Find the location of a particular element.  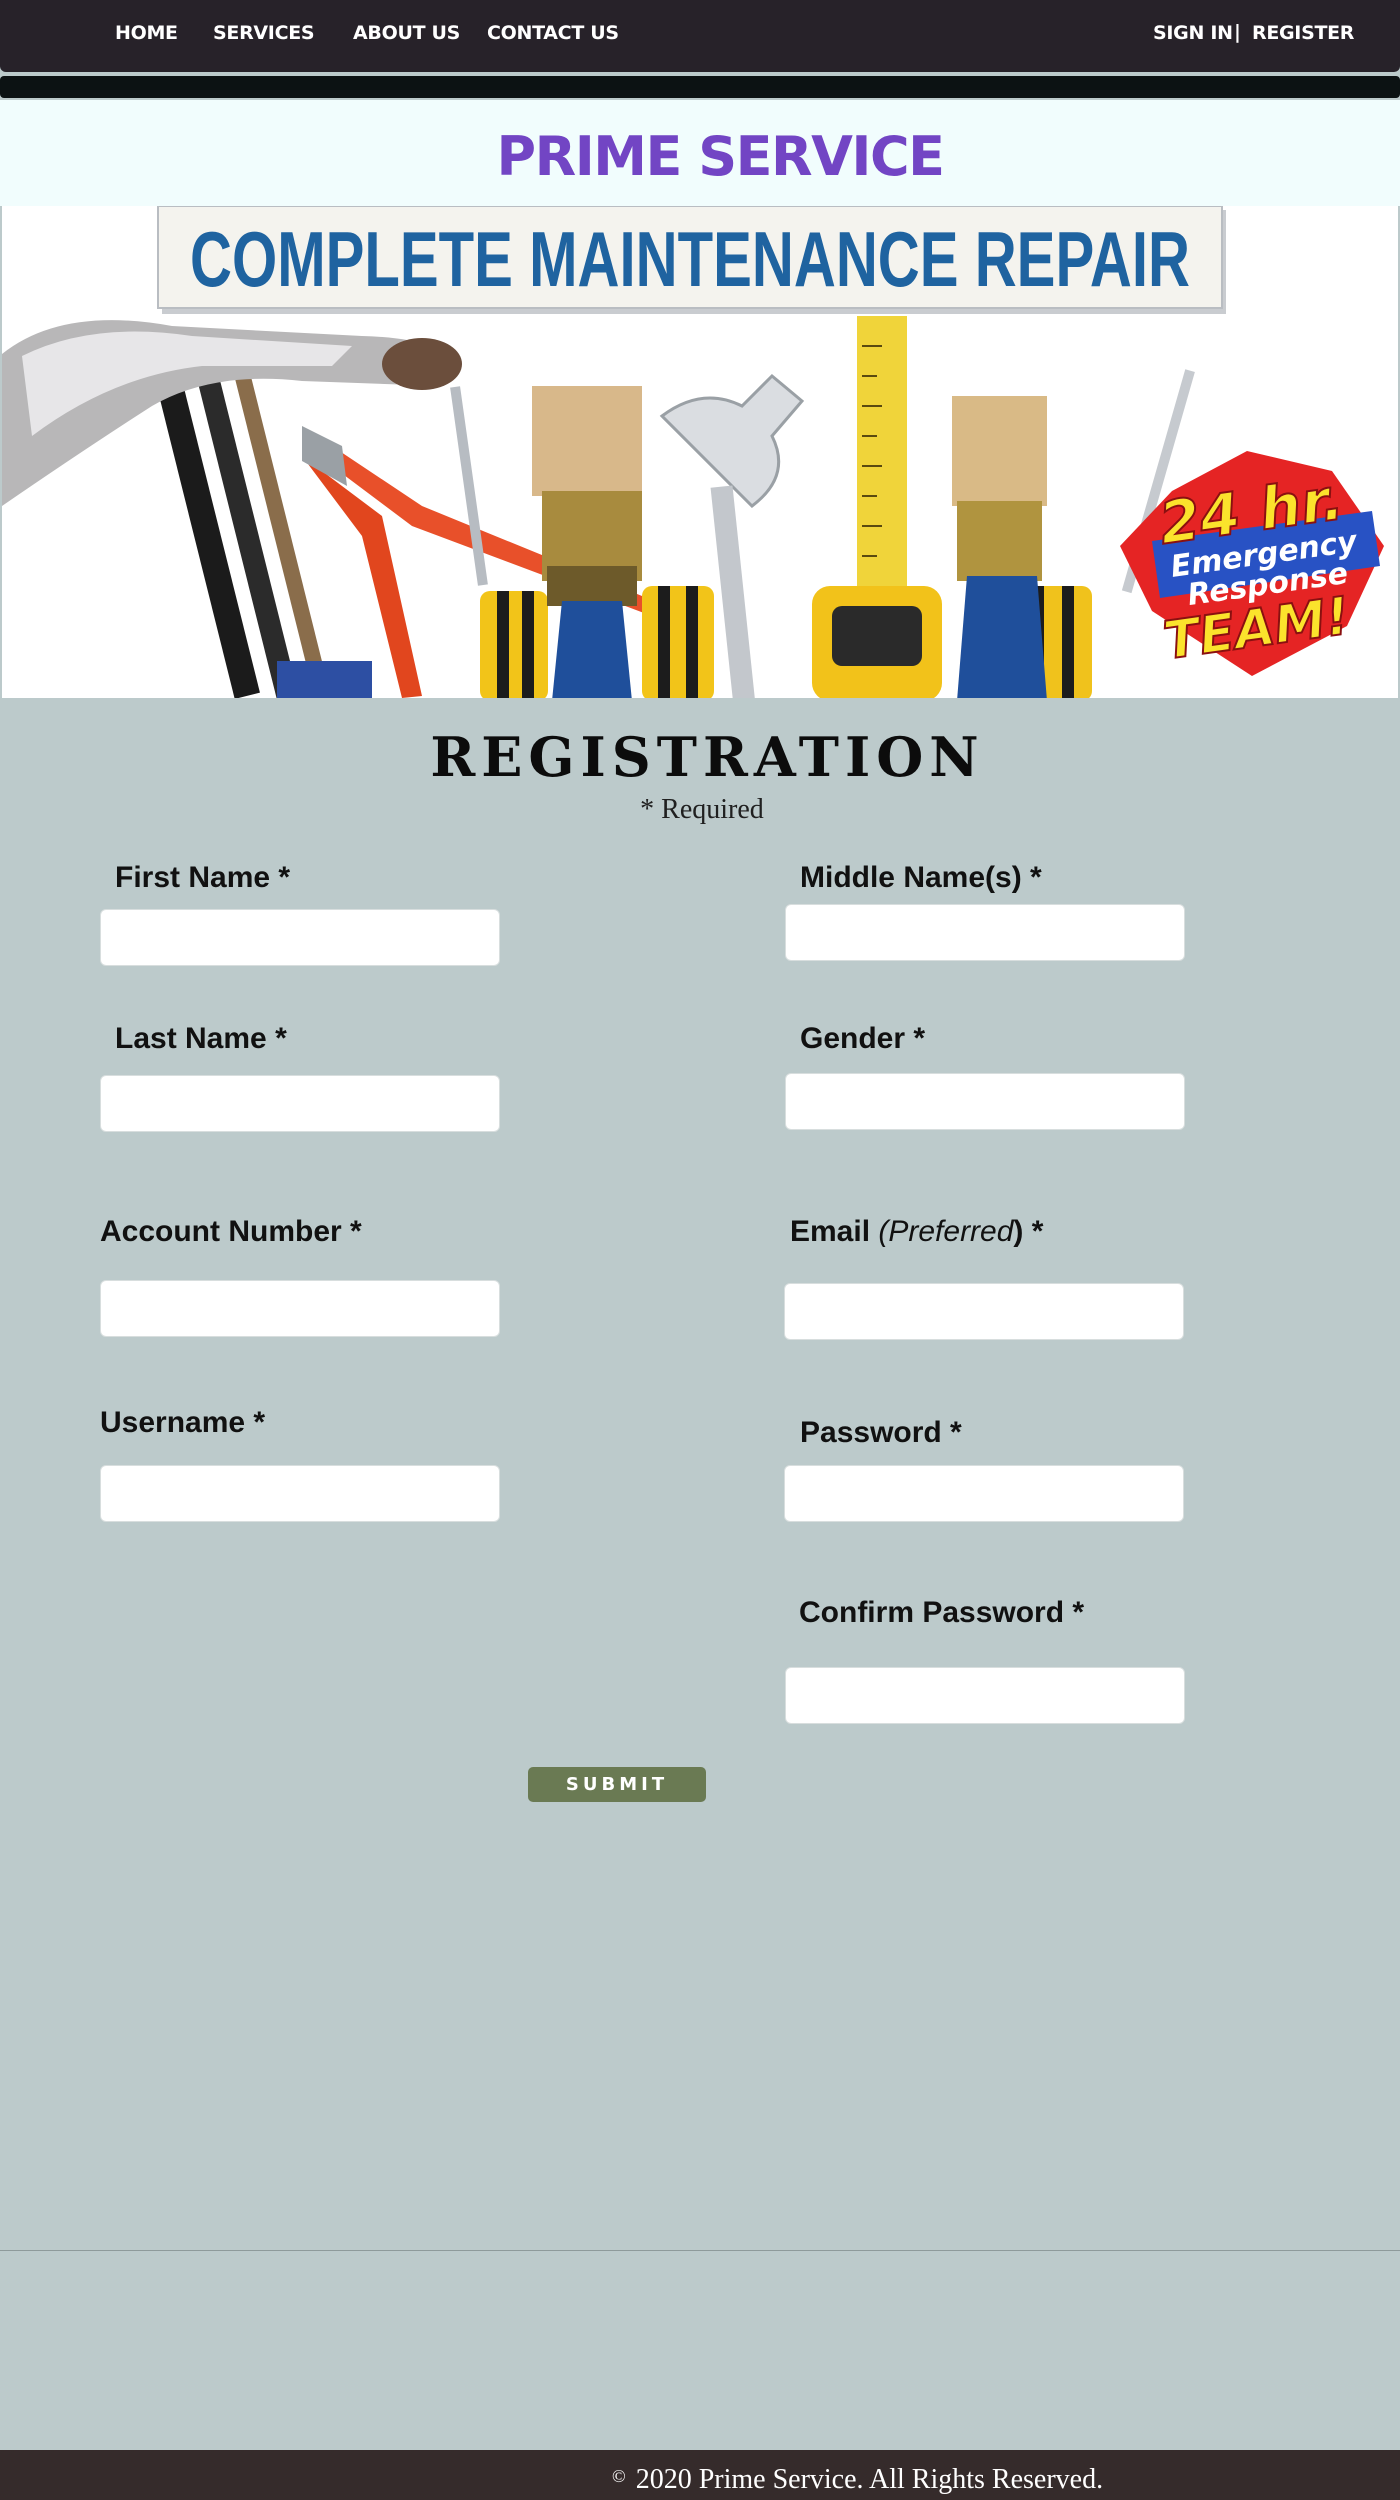

nav-link-about-us: ABOUT US is located at coordinates (406, 33).